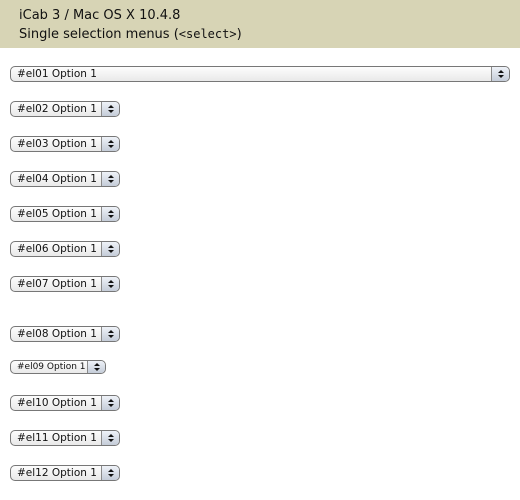 This screenshot has width=520, height=500. Describe the element at coordinates (57, 179) in the screenshot. I see `select-value: #el04 Option 1` at that location.